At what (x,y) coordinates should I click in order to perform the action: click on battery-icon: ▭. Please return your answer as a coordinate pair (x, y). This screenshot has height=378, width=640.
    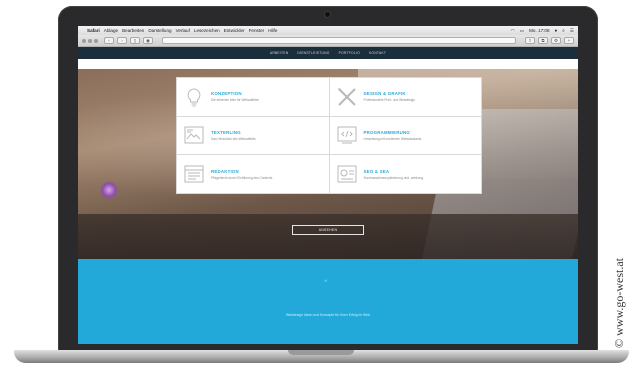
    Looking at the image, I should click on (522, 31).